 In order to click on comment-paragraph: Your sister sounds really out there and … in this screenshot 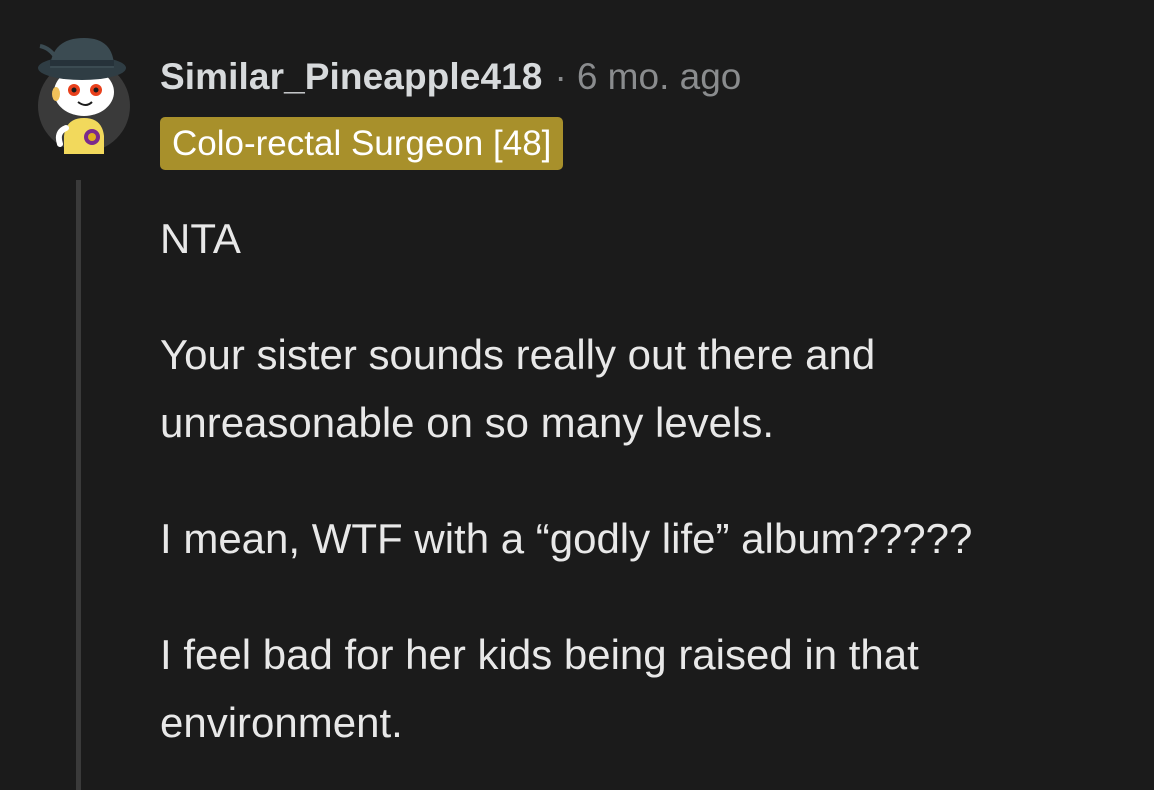, I will do `click(518, 388)`.